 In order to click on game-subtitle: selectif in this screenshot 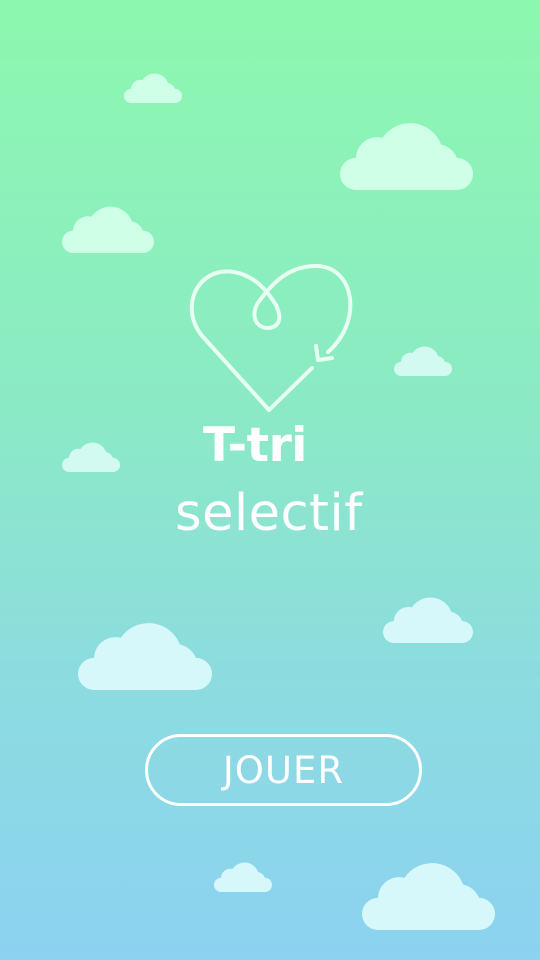, I will do `click(269, 513)`.